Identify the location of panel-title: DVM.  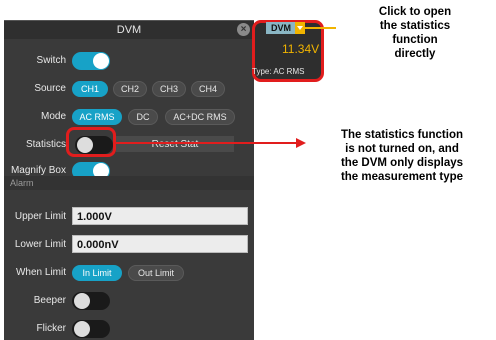
(129, 30).